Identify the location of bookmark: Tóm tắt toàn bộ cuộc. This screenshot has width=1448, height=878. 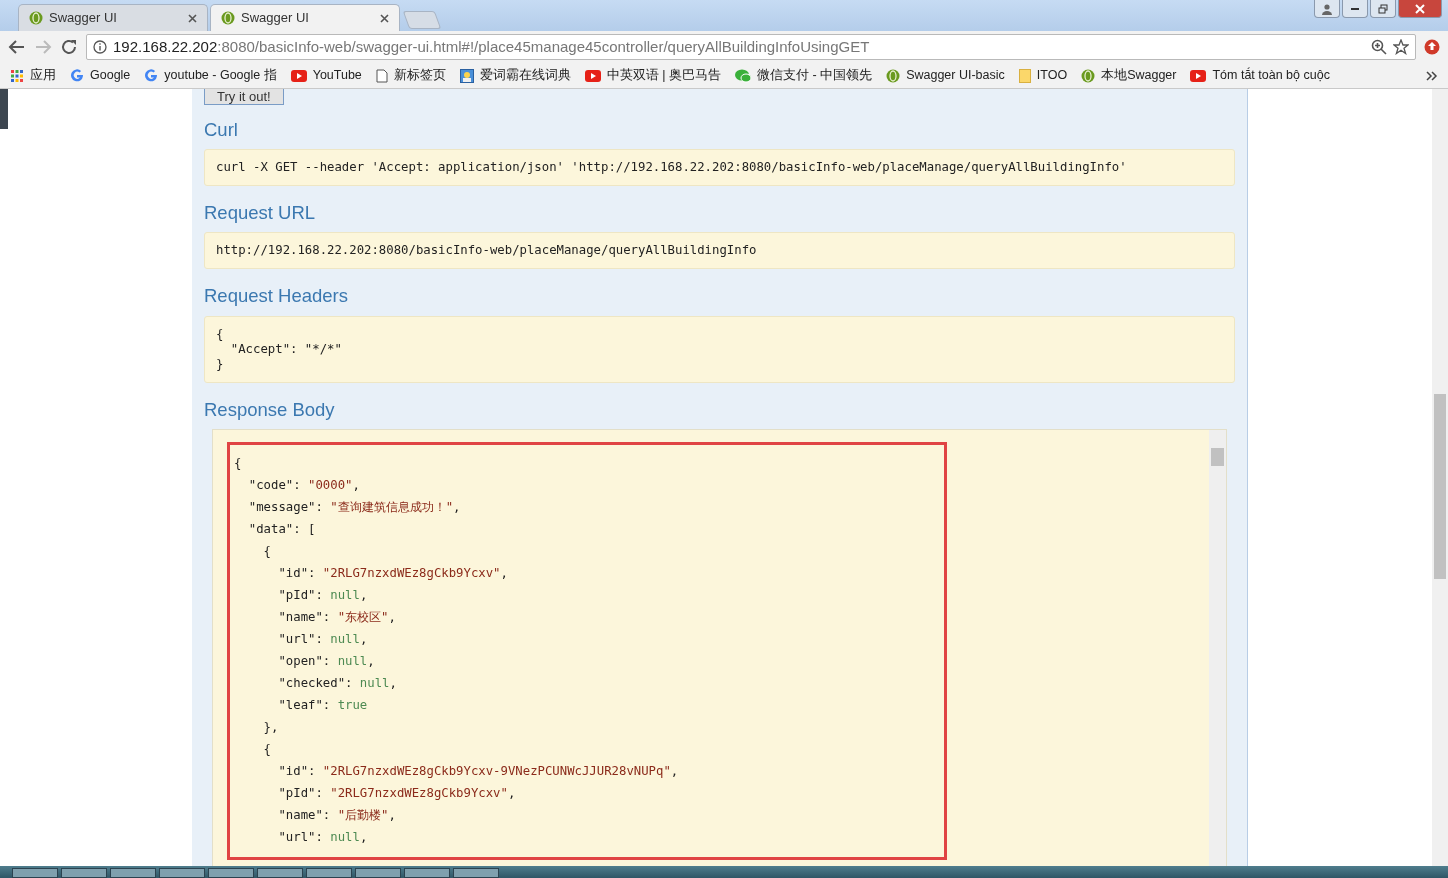
(1260, 75).